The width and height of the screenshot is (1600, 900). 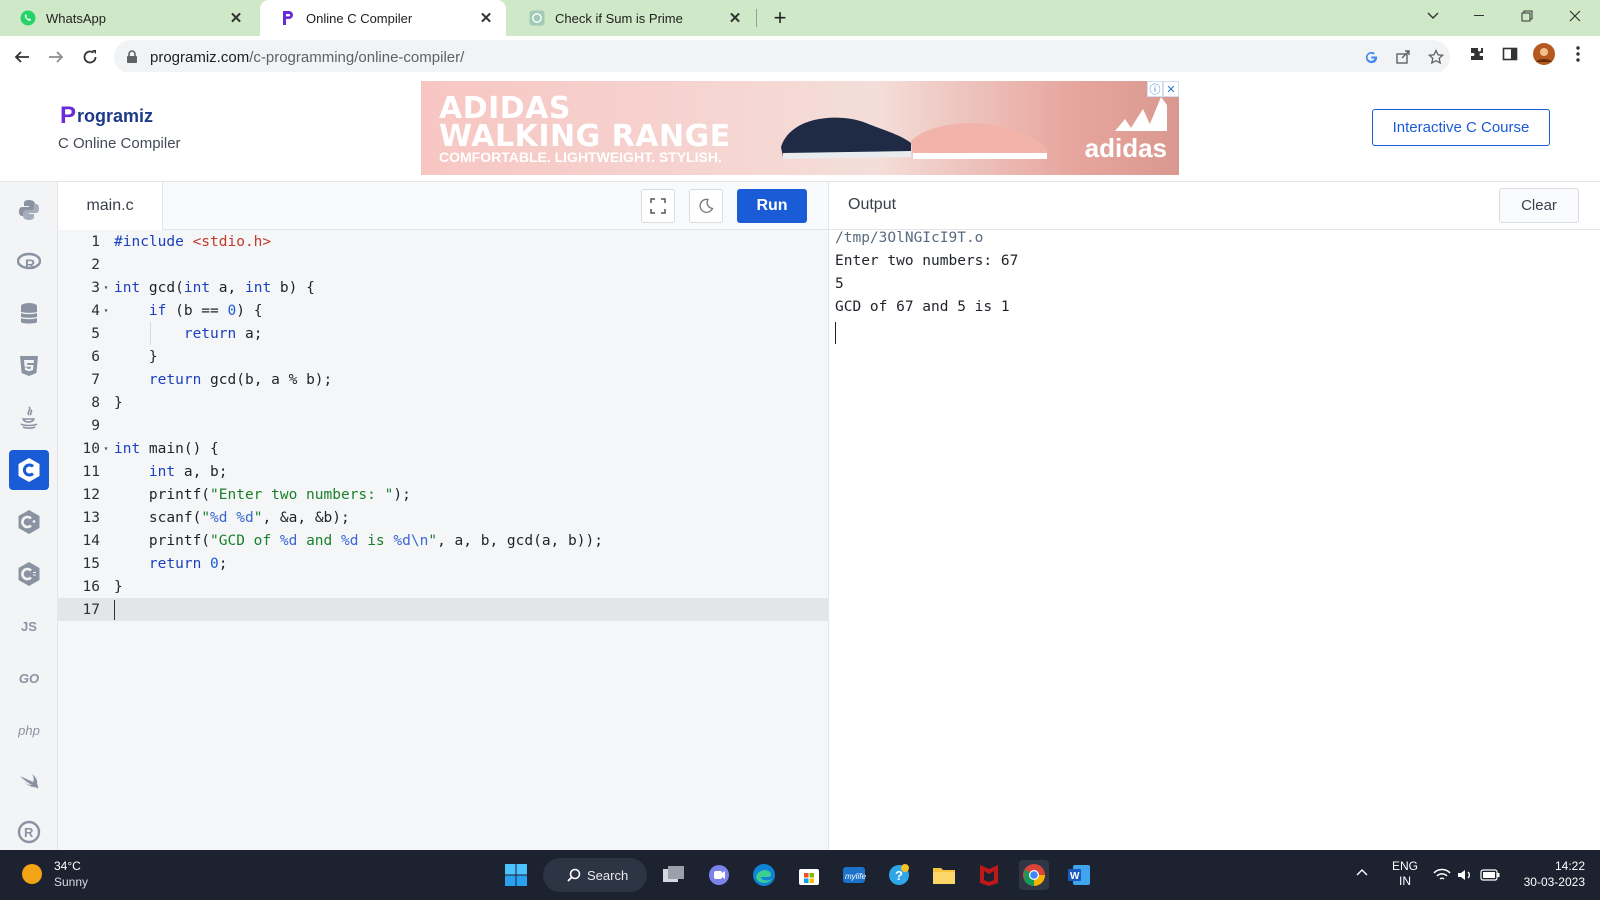 I want to click on ad-controls: ⓘ ✕, so click(x=1163, y=89).